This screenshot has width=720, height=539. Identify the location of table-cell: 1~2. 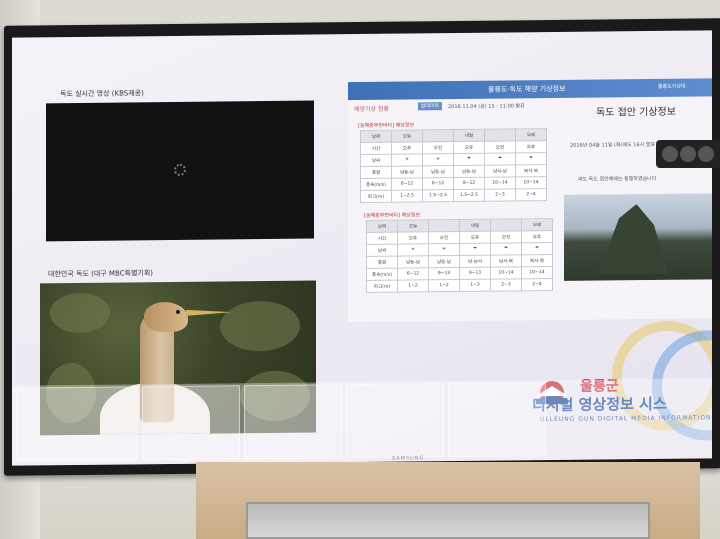
(413, 286).